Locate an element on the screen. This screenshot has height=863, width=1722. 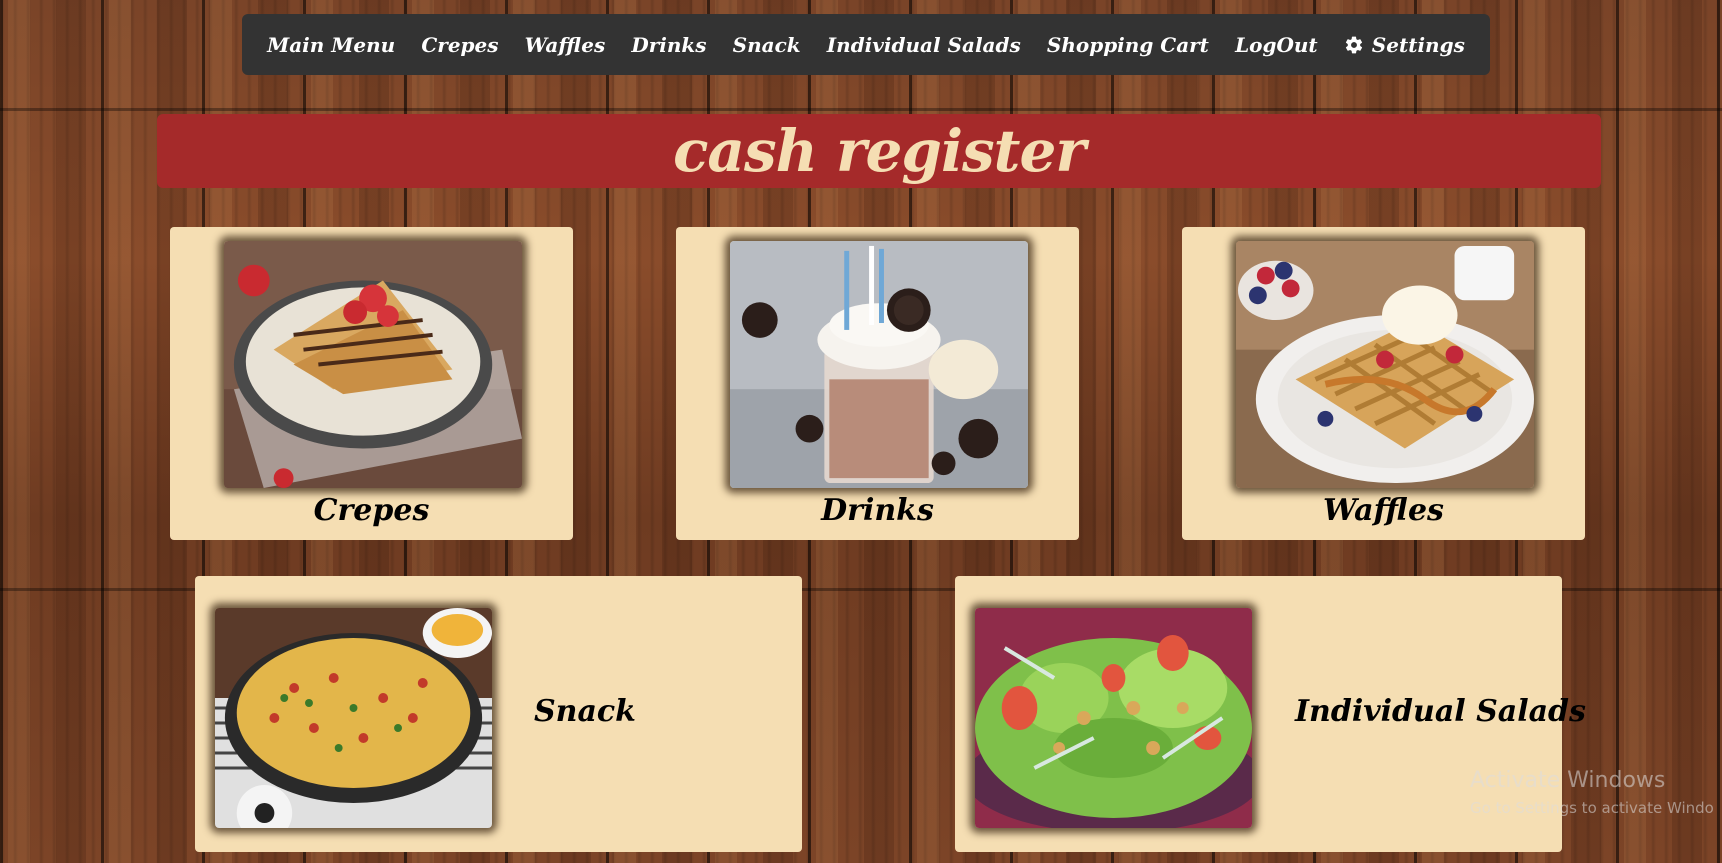
crepes-photo is located at coordinates (373, 364).